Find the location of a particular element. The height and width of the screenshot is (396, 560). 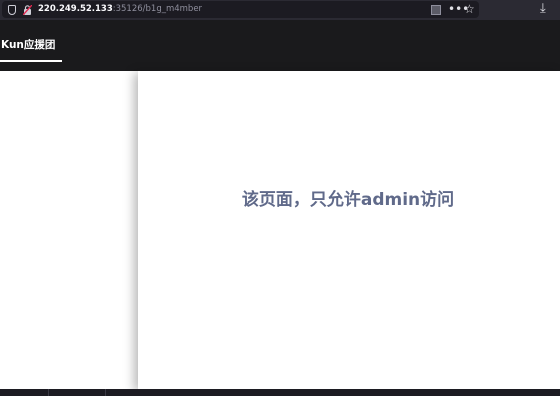

insecure-lock-icon is located at coordinates (27, 10).